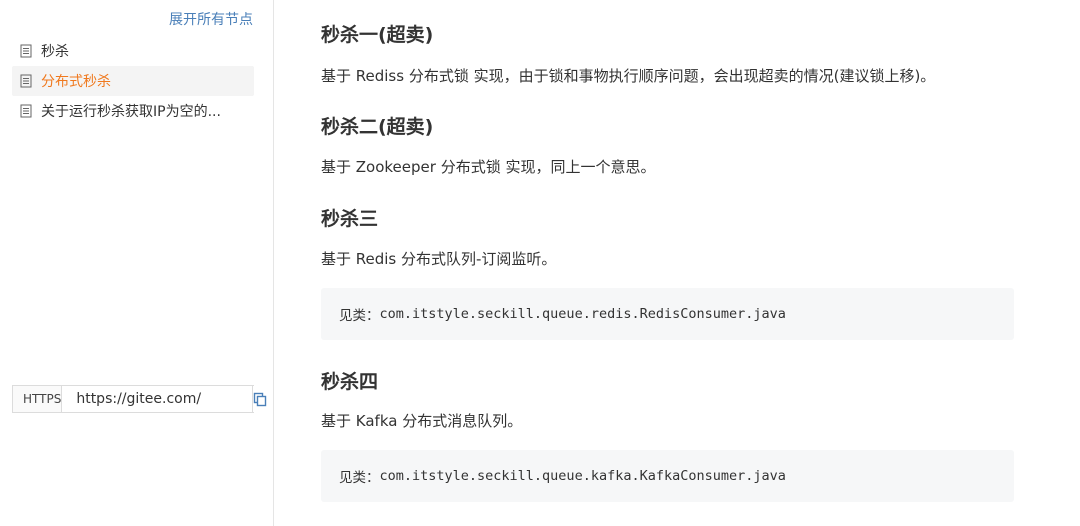 Image resolution: width=1080 pixels, height=526 pixels. What do you see at coordinates (350, 382) in the screenshot?
I see `section-title: 秒杀四` at bounding box center [350, 382].